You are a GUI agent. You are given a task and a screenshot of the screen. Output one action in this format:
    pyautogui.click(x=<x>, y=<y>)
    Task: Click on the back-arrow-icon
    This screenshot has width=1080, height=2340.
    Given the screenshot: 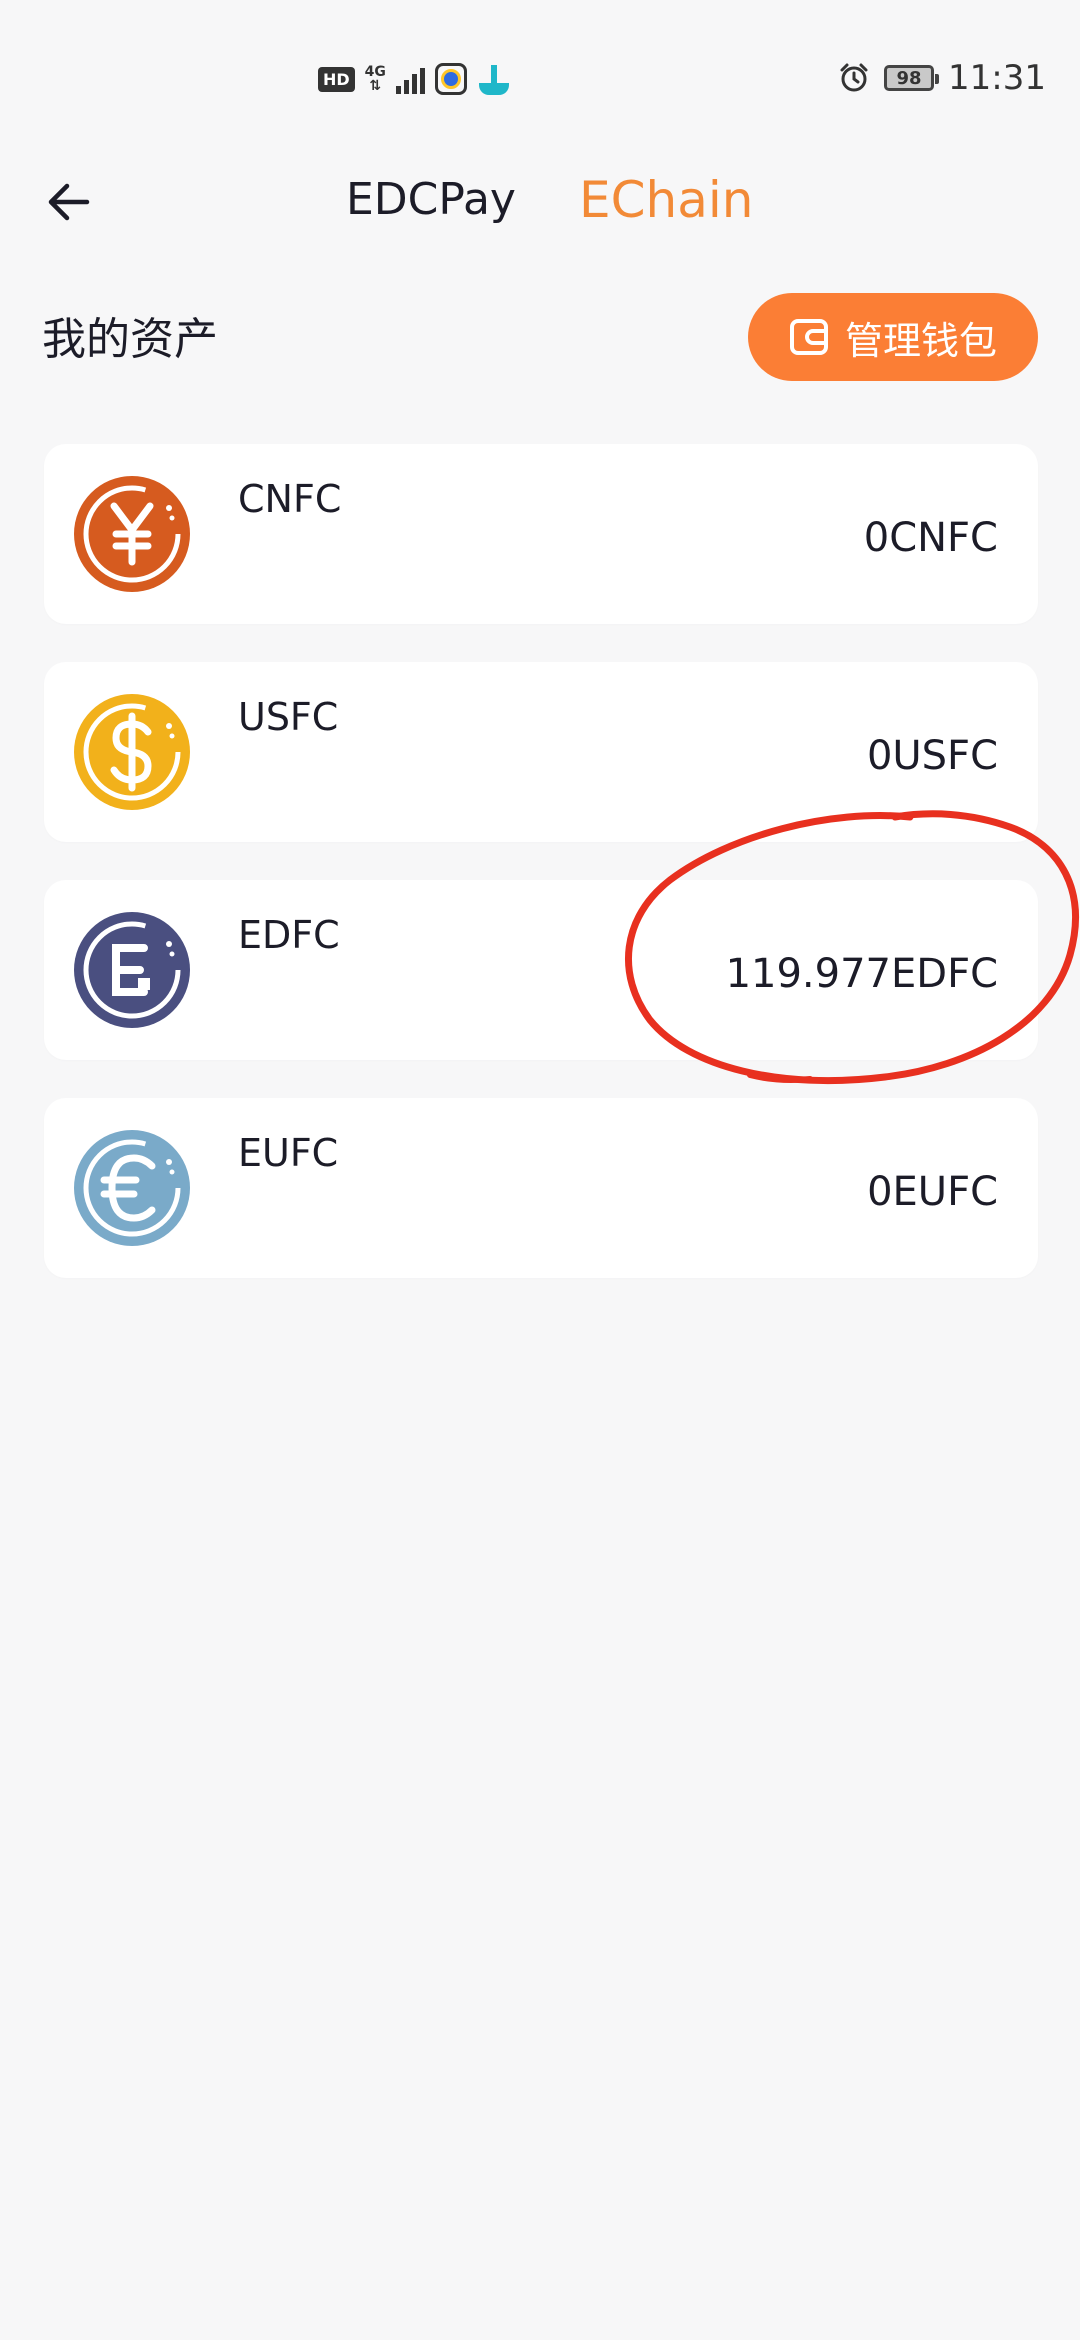 What is the action you would take?
    pyautogui.click(x=69, y=202)
    